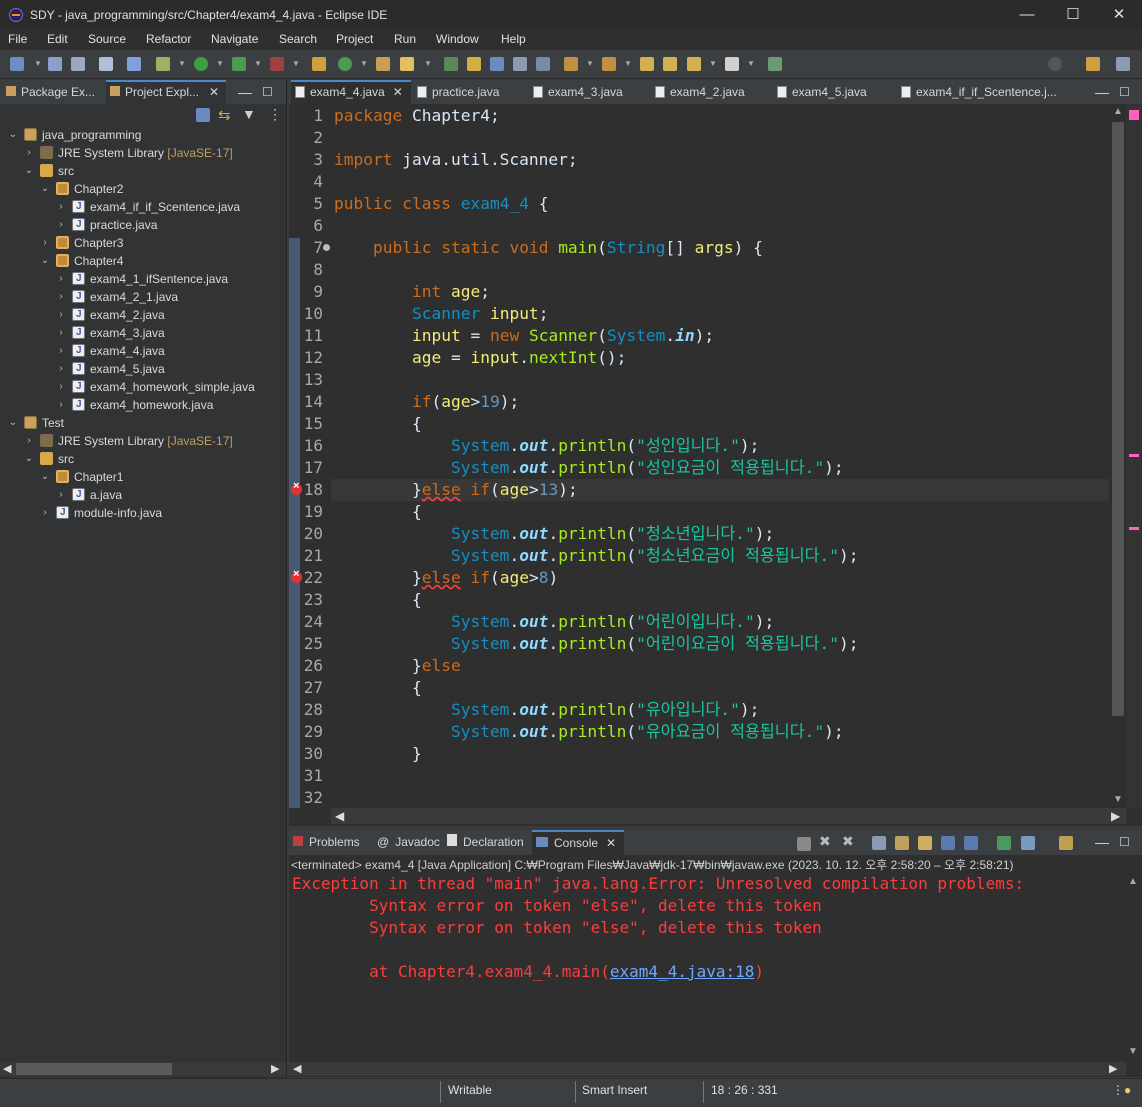 The width and height of the screenshot is (1142, 1107). Describe the element at coordinates (879, 843) in the screenshot. I see `clear-console-icon` at that location.